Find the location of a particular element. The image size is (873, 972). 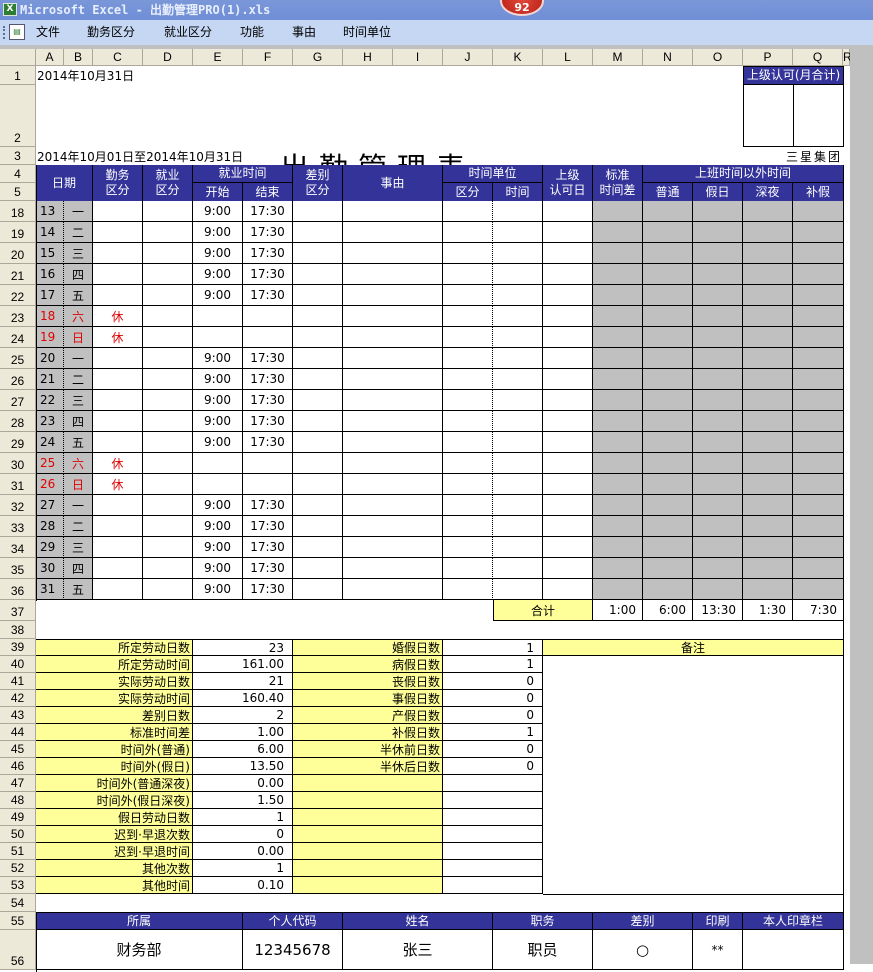

column-header-a: A is located at coordinates (50, 57).